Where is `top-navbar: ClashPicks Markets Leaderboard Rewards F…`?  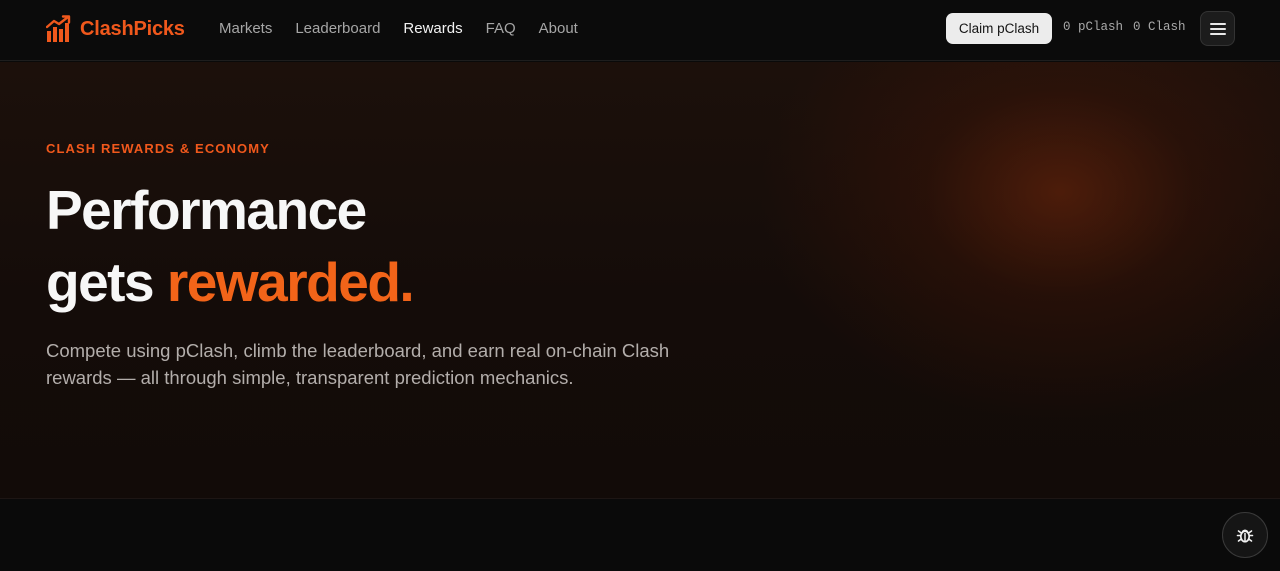 top-navbar: ClashPicks Markets Leaderboard Rewards F… is located at coordinates (640, 30).